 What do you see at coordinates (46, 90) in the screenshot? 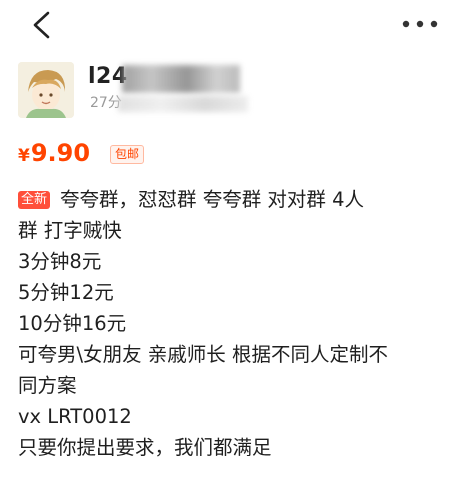
I see `avatar` at bounding box center [46, 90].